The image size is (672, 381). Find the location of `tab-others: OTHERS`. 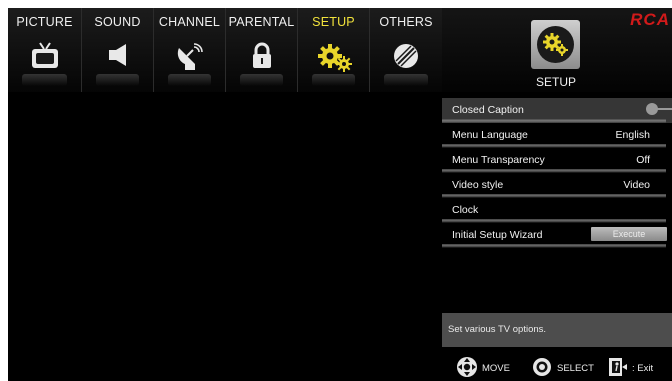

tab-others: OTHERS is located at coordinates (406, 50).